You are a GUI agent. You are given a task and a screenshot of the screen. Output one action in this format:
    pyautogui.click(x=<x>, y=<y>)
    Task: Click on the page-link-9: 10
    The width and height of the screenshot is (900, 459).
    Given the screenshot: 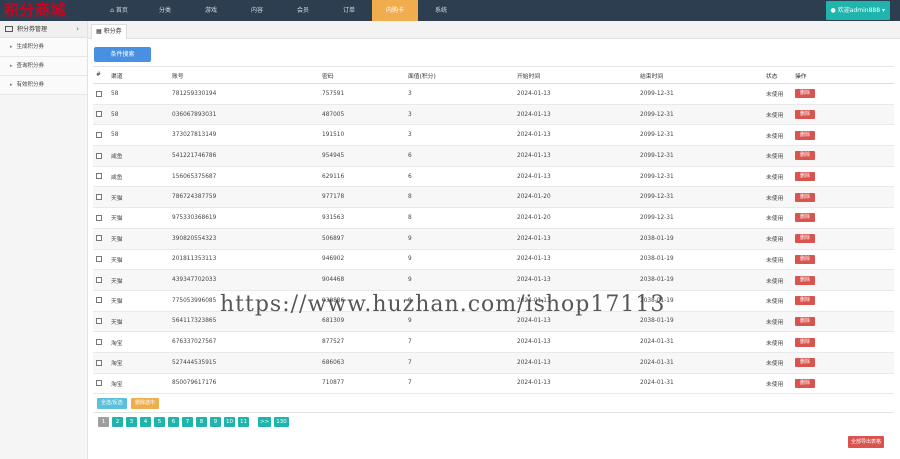 What is the action you would take?
    pyautogui.click(x=229, y=422)
    